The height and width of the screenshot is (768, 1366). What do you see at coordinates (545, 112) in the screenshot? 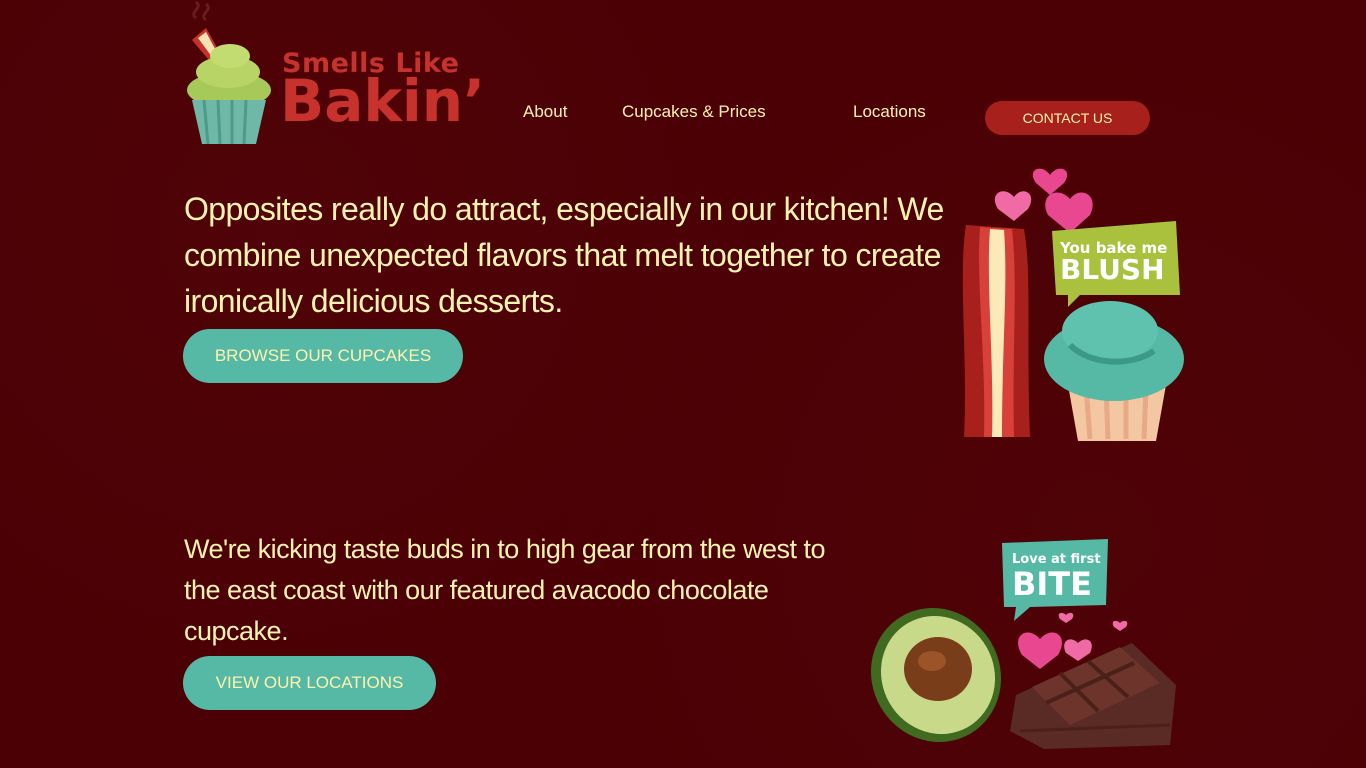
I see `nav-about: About` at bounding box center [545, 112].